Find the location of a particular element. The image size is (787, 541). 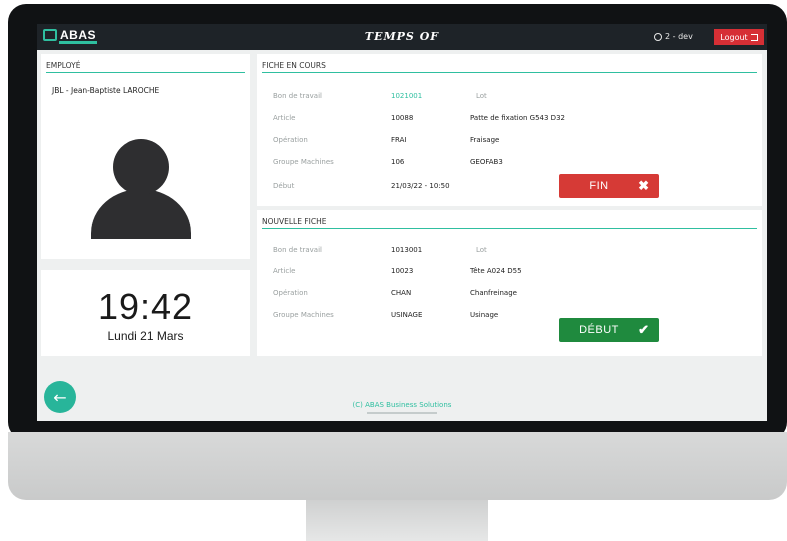

top-bar: ABAS TEMPS OF 2 - dev Logout is located at coordinates (402, 37).